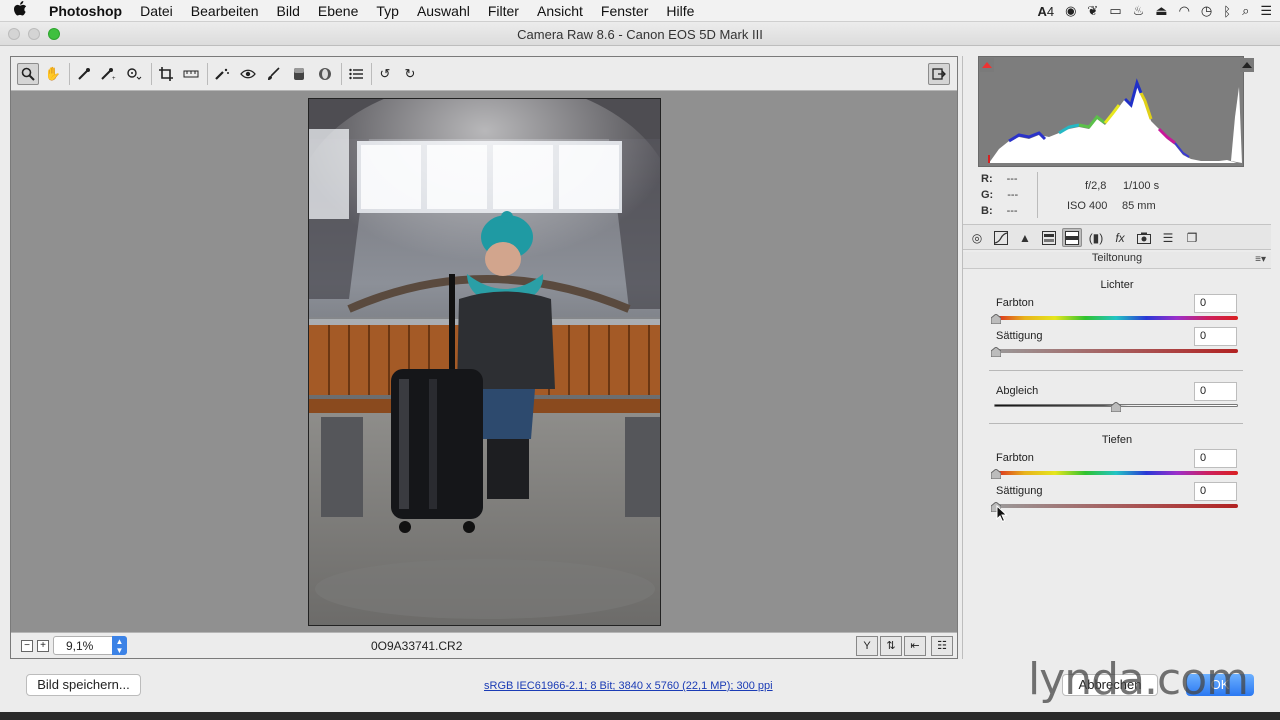 The height and width of the screenshot is (720, 1280). Describe the element at coordinates (338, 11) in the screenshot. I see `menu-ebene: Ebene` at that location.